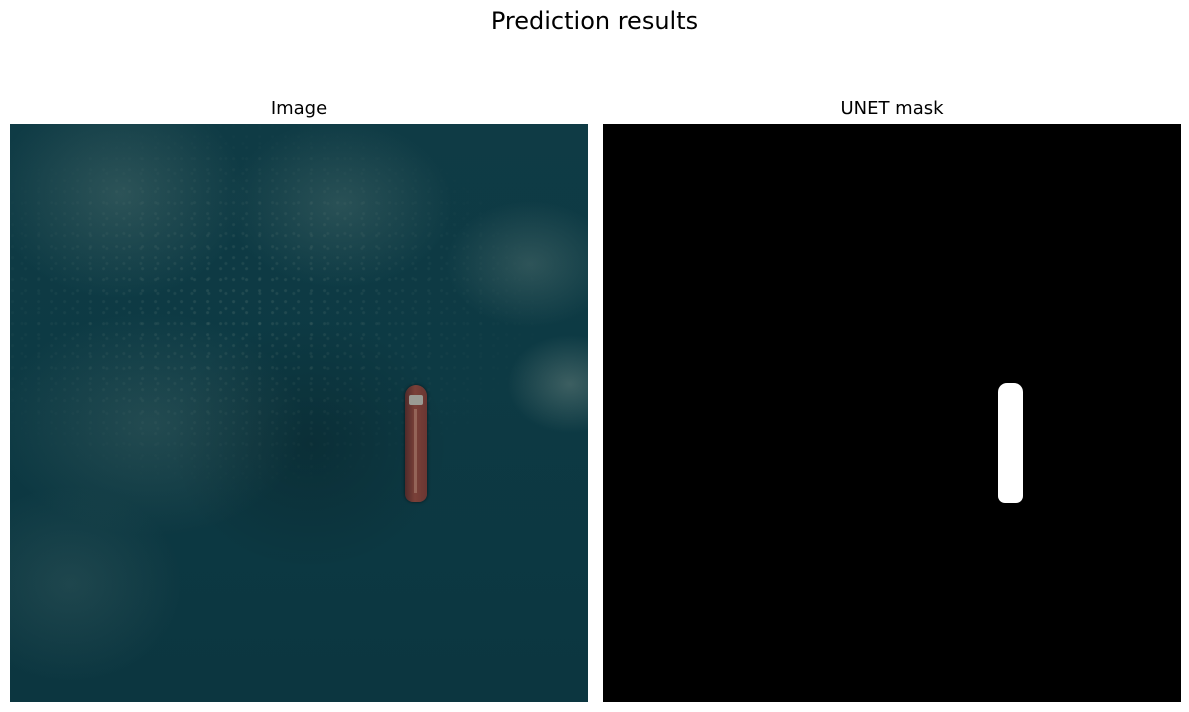  I want to click on image-panel-title: Image, so click(299, 108).